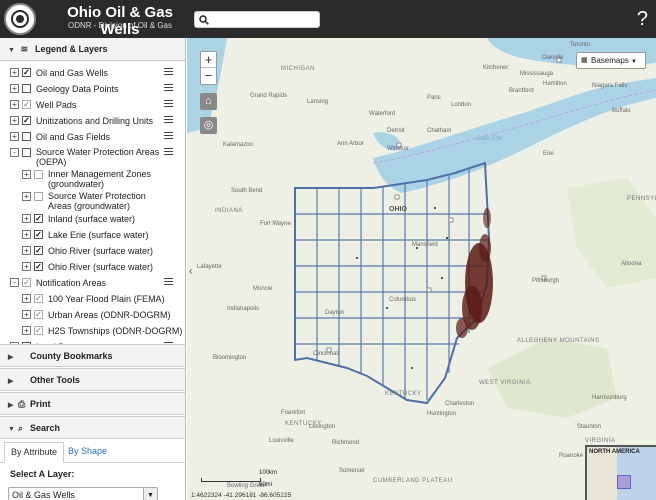  Describe the element at coordinates (558, 341) in the screenshot. I see `map-place-label: ALLEGHENY MOUNTAINS` at that location.